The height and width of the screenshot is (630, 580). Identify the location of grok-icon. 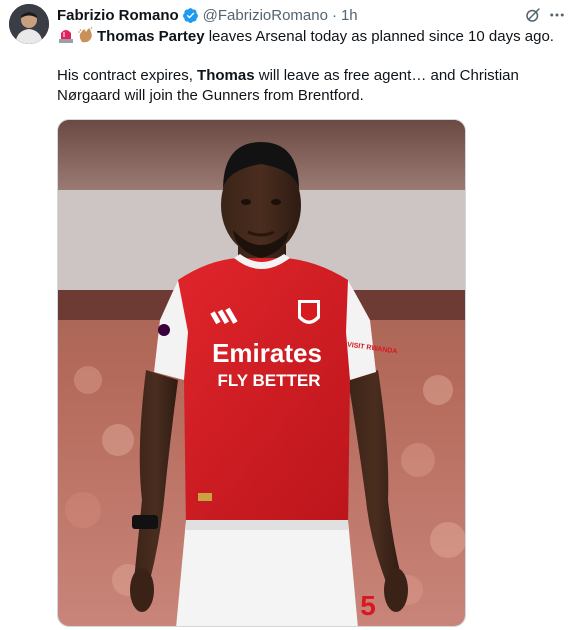
(533, 15).